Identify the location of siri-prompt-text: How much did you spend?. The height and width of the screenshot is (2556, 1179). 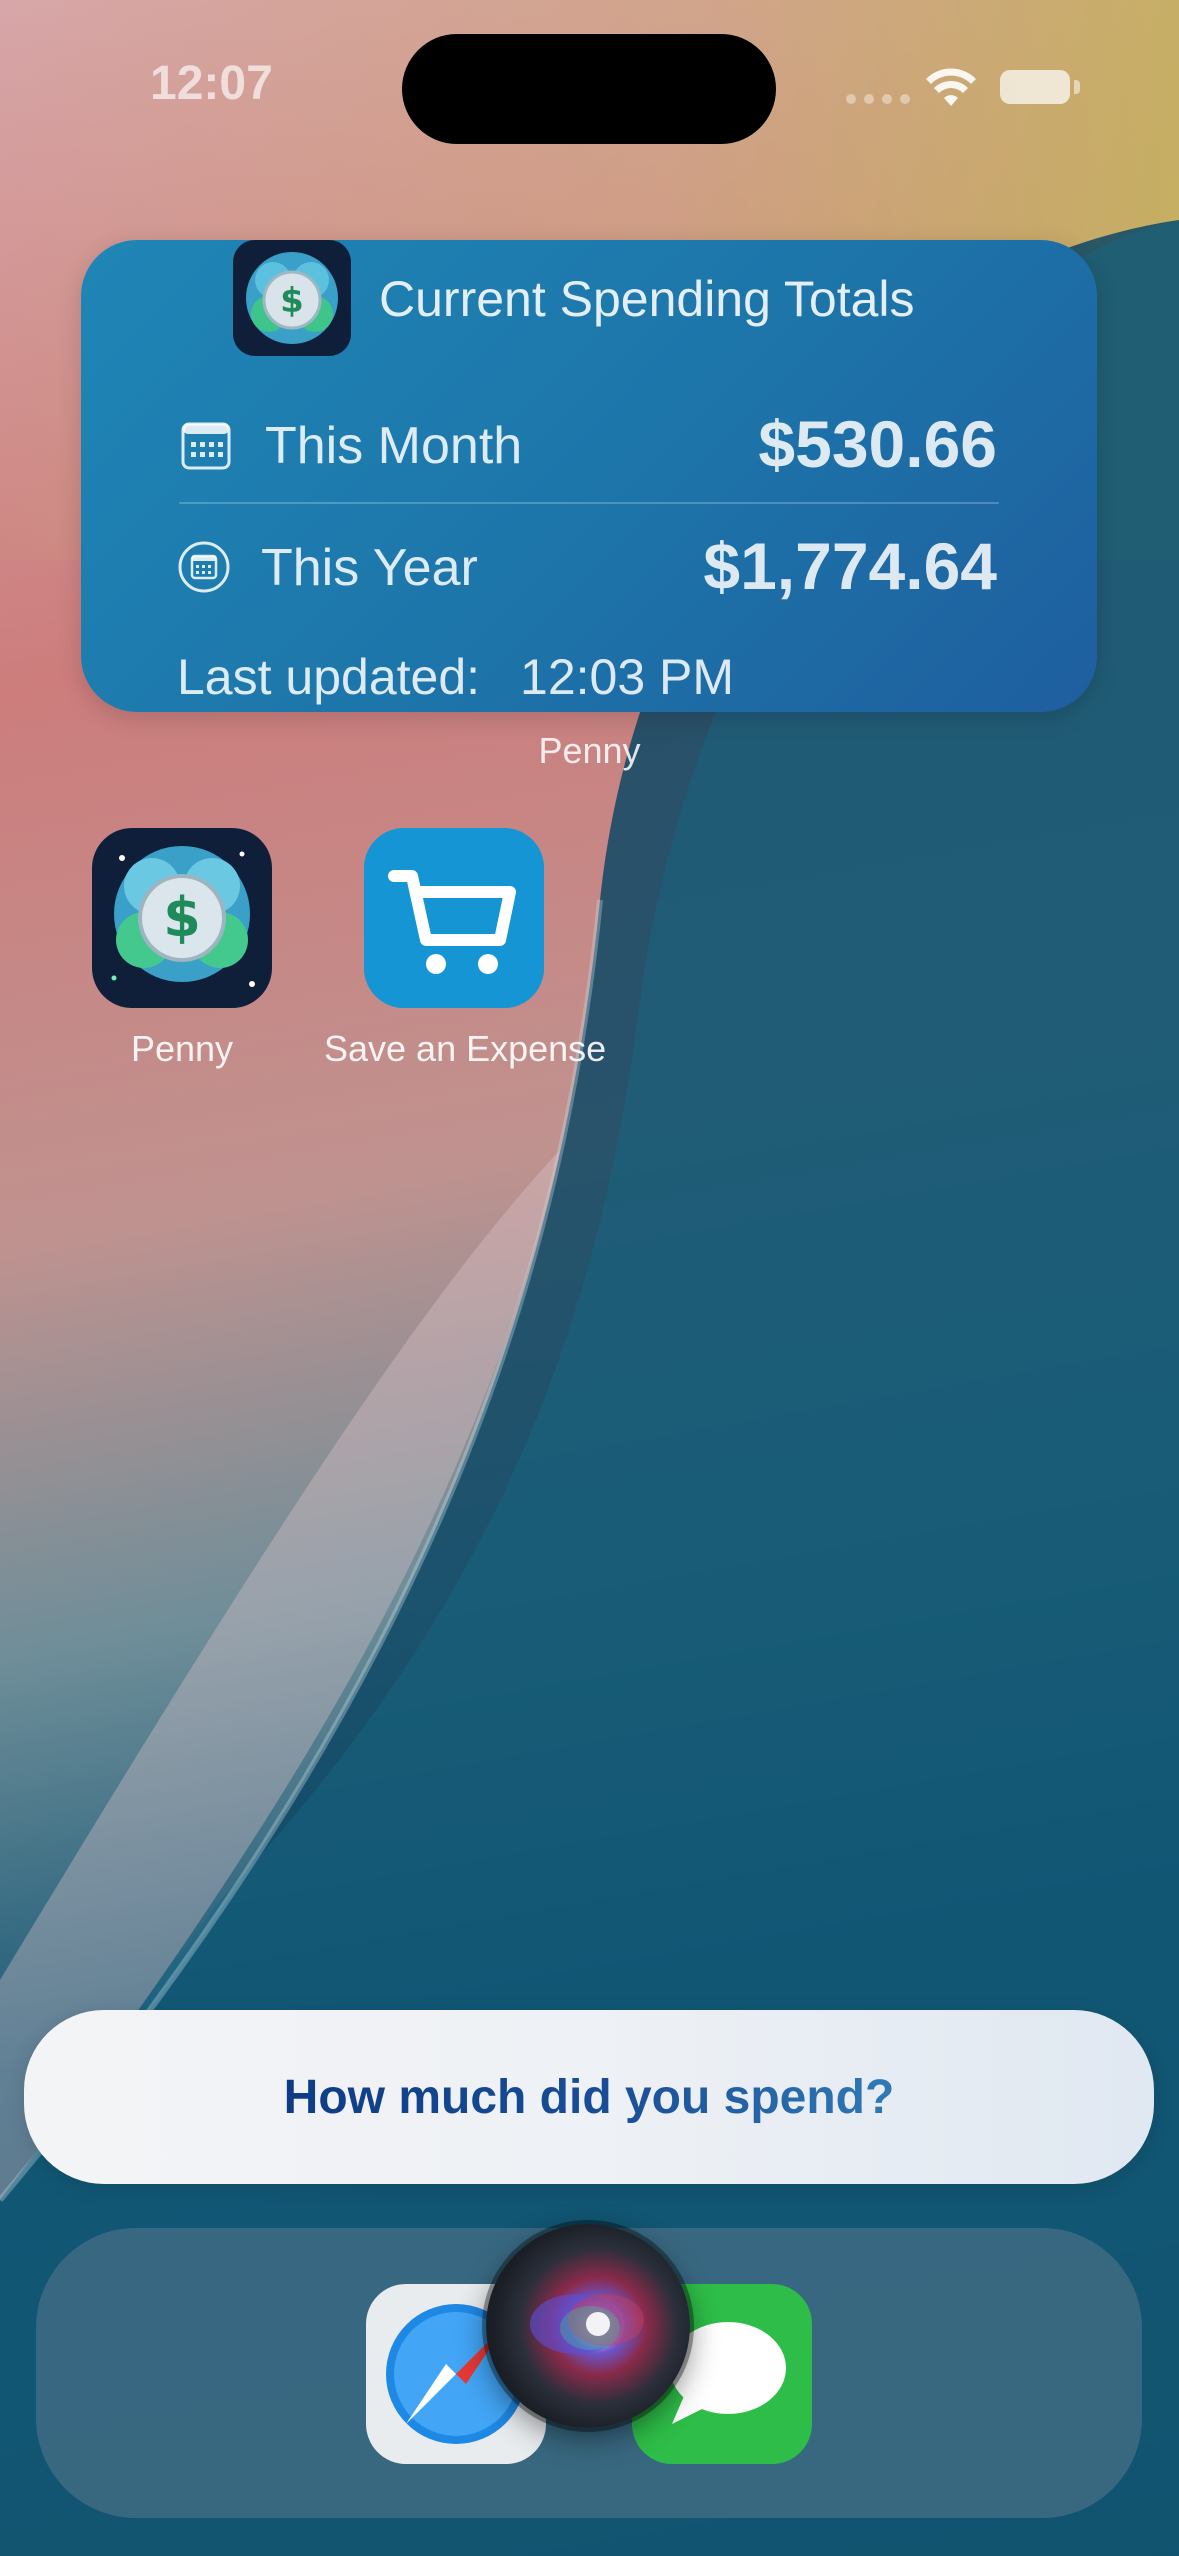
(589, 2097).